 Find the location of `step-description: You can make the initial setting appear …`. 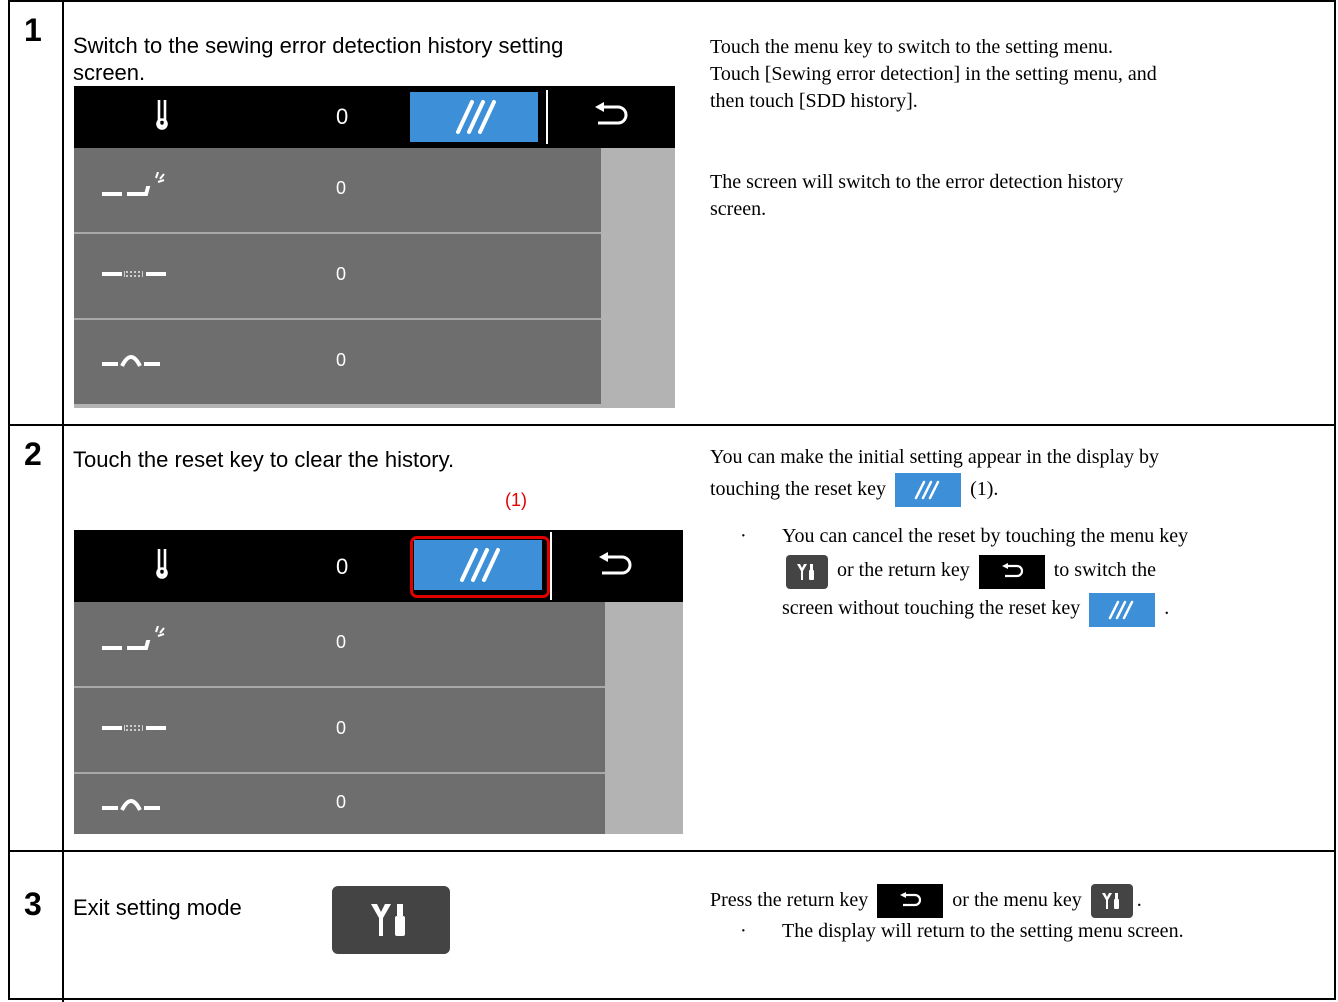

step-description: You can make the initial setting appear … is located at coordinates (1024, 535).